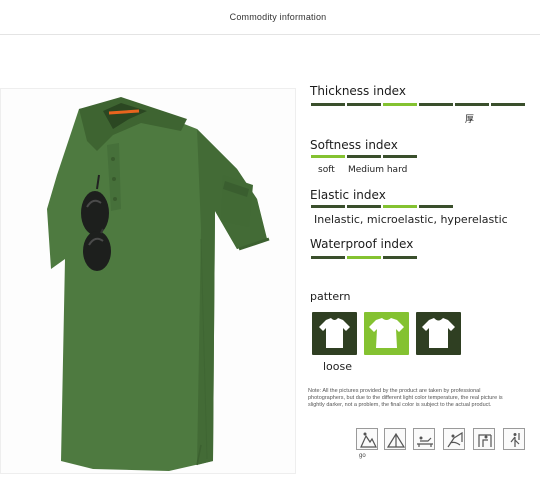 Image resolution: width=540 pixels, height=484 pixels. Describe the element at coordinates (358, 91) in the screenshot. I see `thickness-index-title: Thickness index` at that location.